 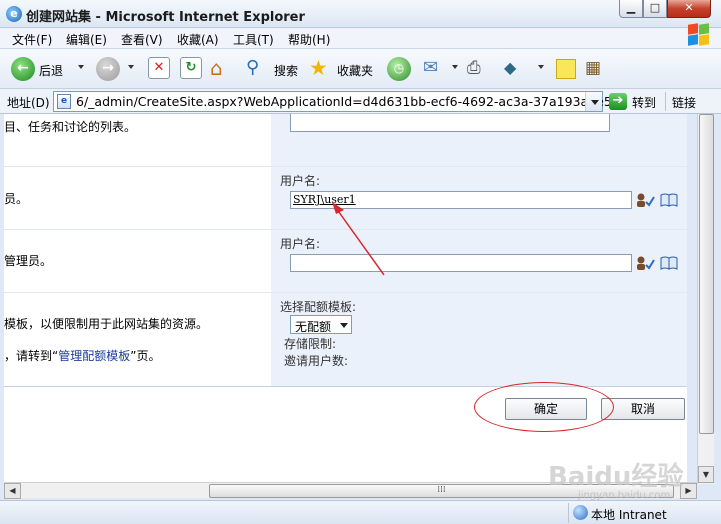 What do you see at coordinates (624, 495) in the screenshot?
I see `baidu-watermark-url: jingyan.baidu.com` at bounding box center [624, 495].